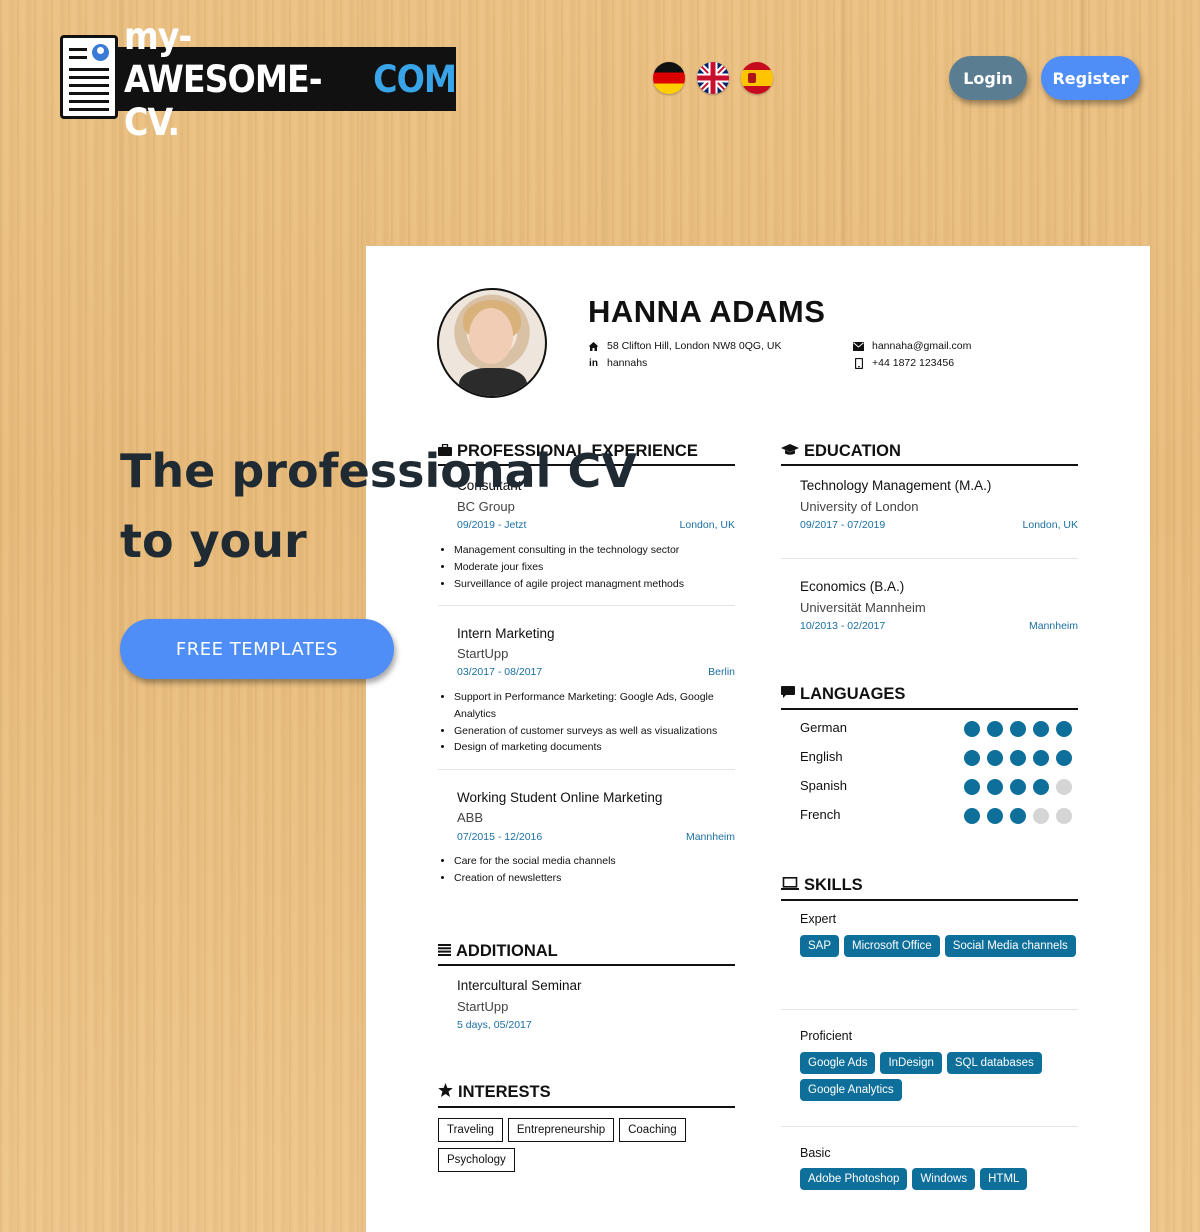  Describe the element at coordinates (858, 363) in the screenshot. I see `phone-icon` at that location.